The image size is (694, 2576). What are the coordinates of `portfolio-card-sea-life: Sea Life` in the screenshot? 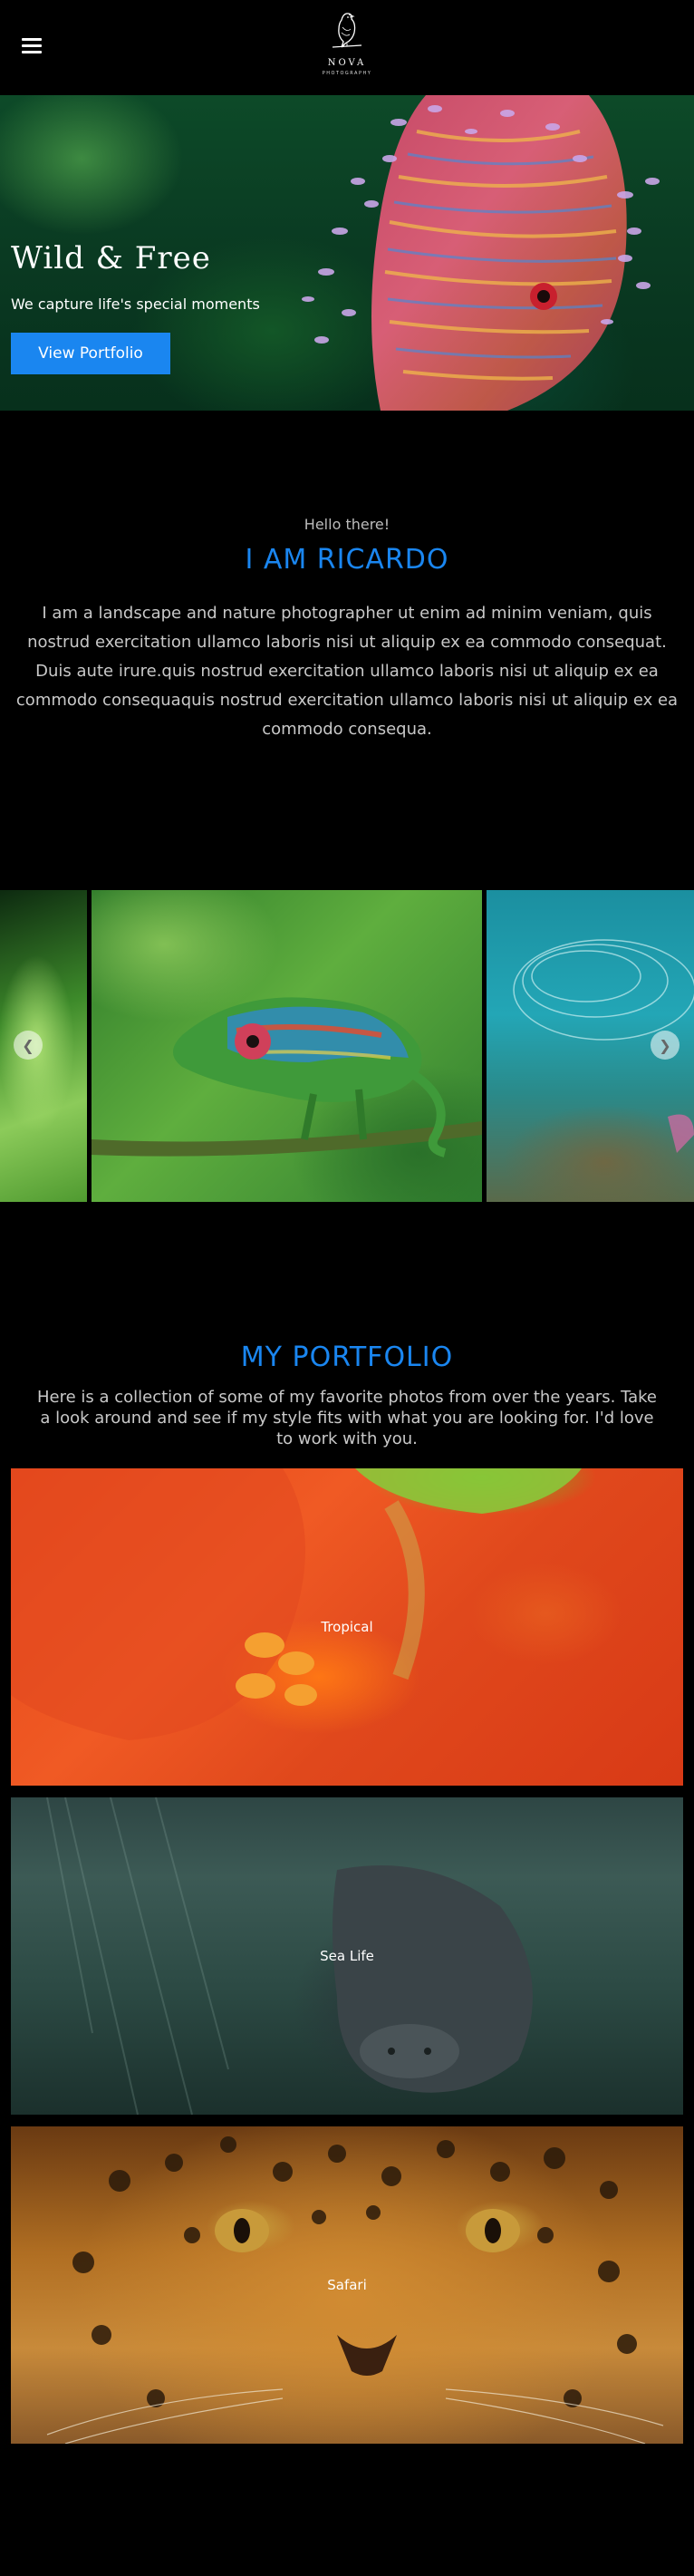 It's located at (347, 1956).